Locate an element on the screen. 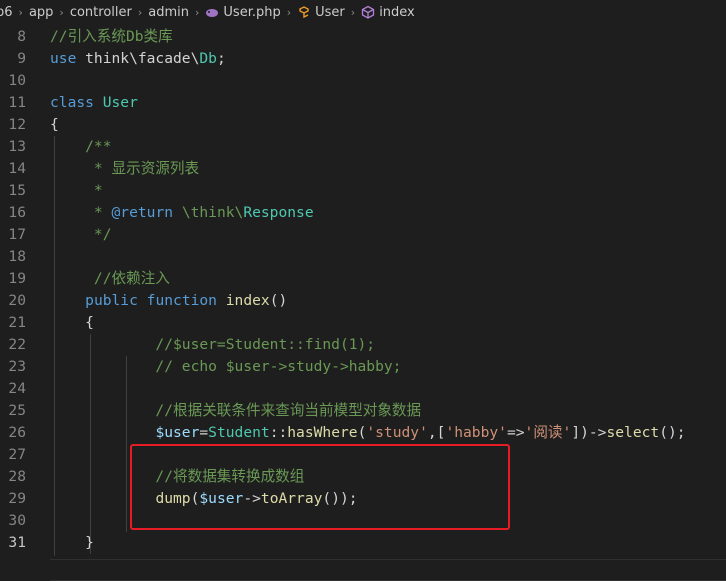 Image resolution: width=726 pixels, height=581 pixels. code-line: 9 use think\facade\Db; is located at coordinates (363, 59).